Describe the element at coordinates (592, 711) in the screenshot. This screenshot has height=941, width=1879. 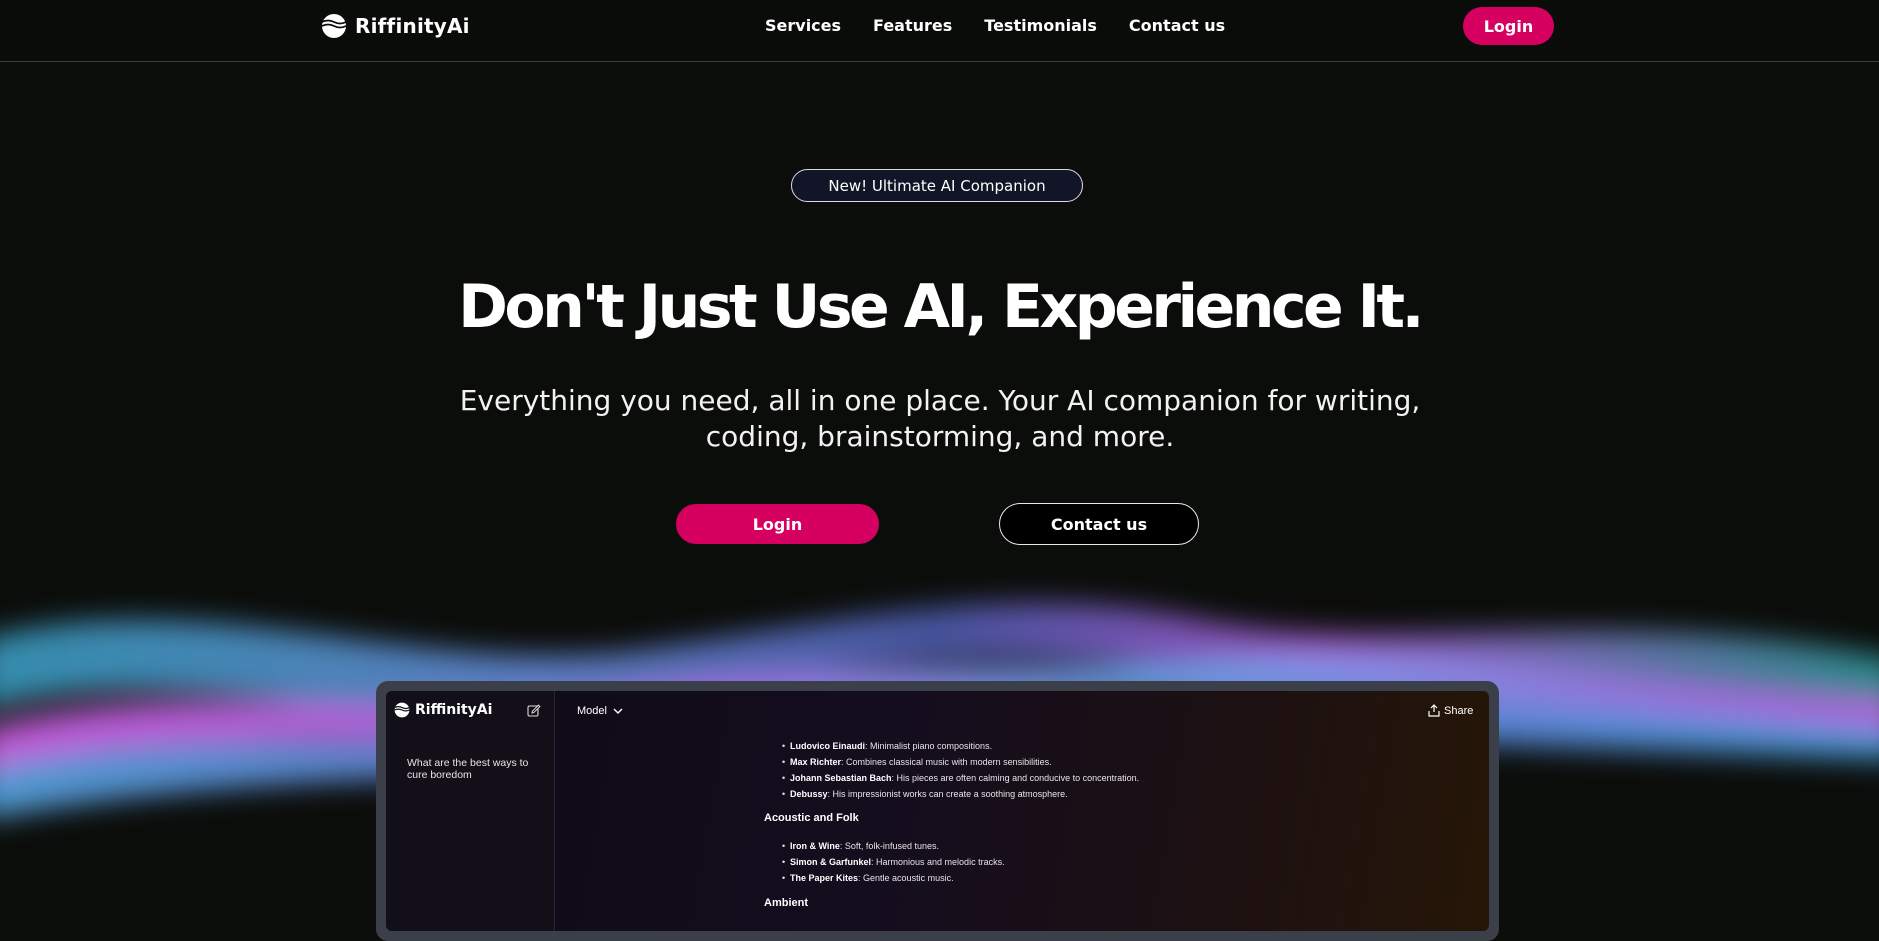
I see `model-label: Model` at that location.